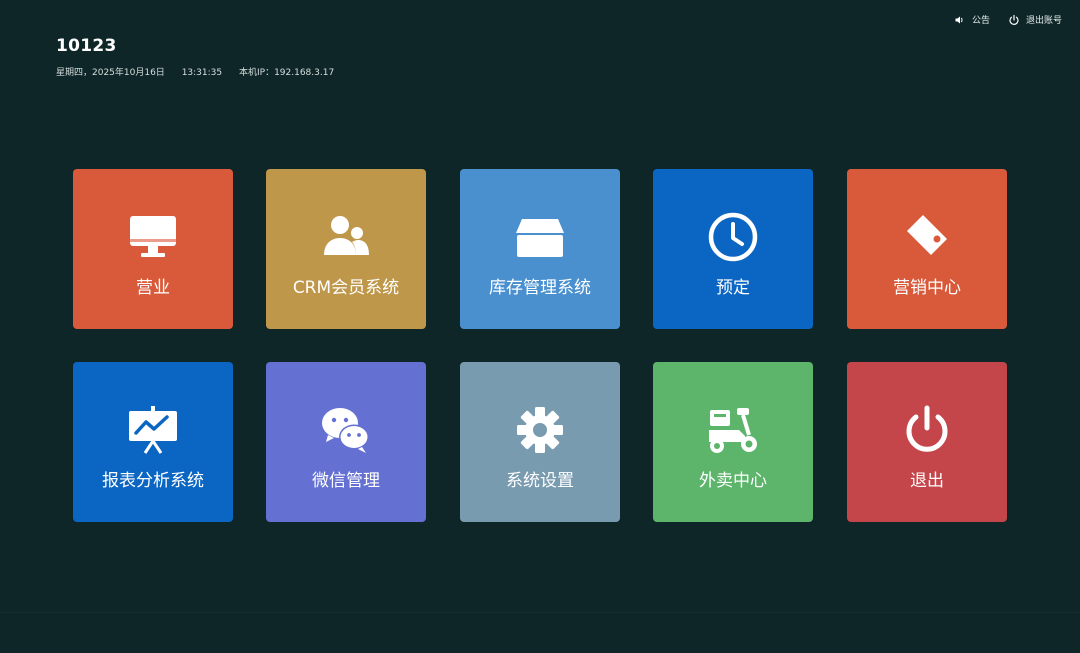 The height and width of the screenshot is (653, 1080). I want to click on tile-wechat: 微信管理, so click(346, 442).